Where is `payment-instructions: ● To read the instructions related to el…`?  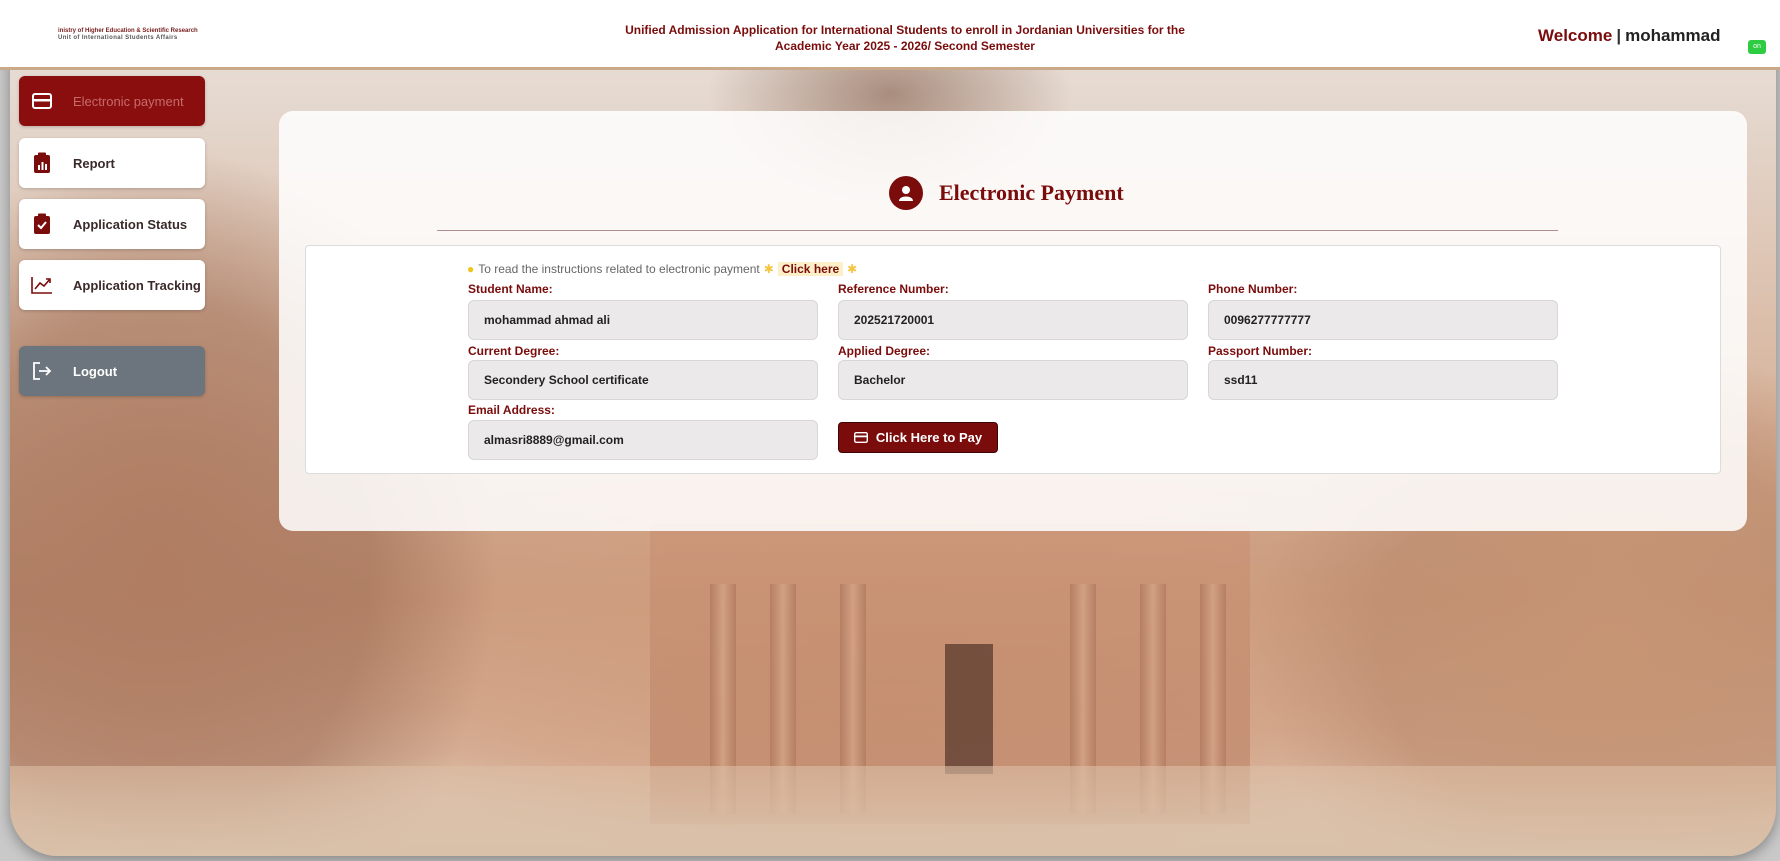
payment-instructions: ● To read the instructions related to el… is located at coordinates (662, 269).